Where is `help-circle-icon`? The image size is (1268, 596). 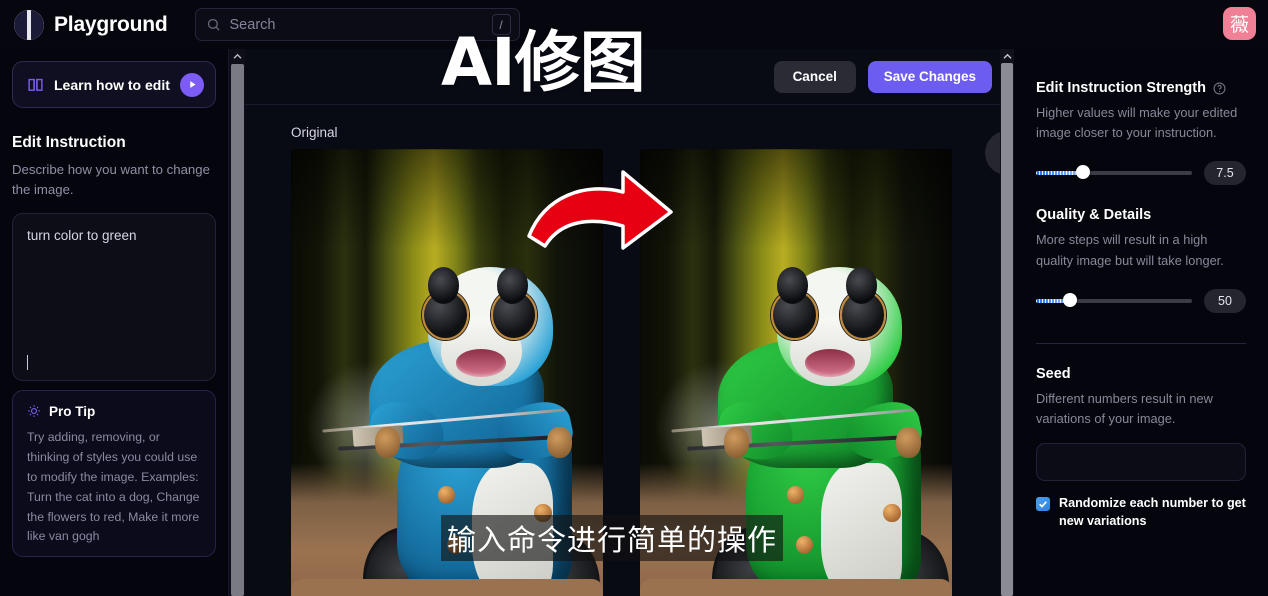 help-circle-icon is located at coordinates (1219, 88).